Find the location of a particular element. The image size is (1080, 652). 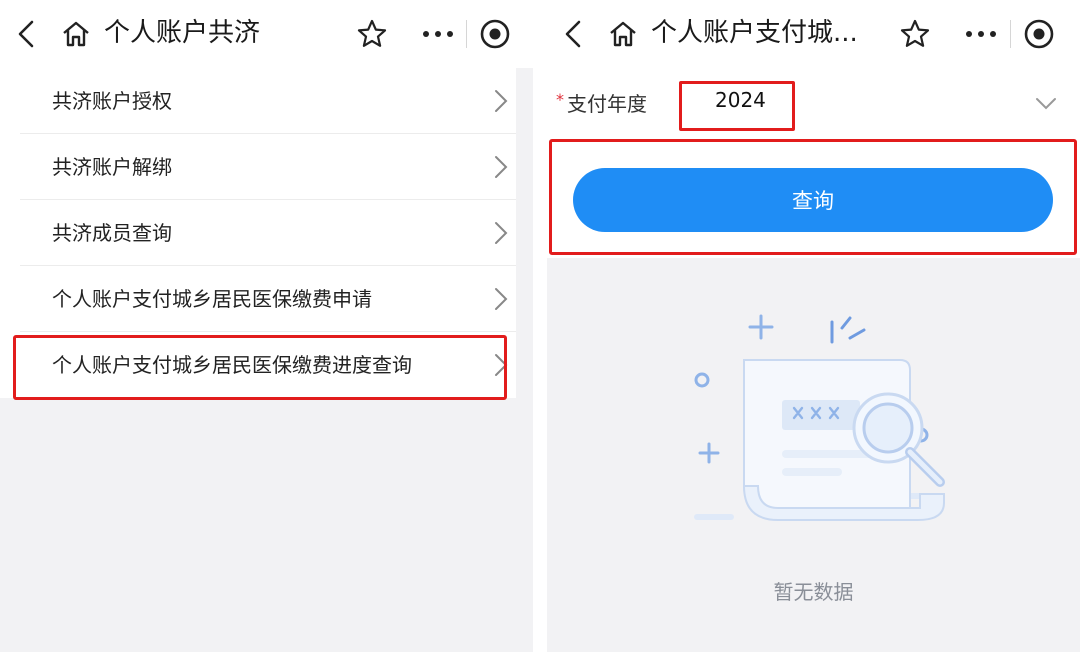

year-label: 支付年度 is located at coordinates (607, 104).